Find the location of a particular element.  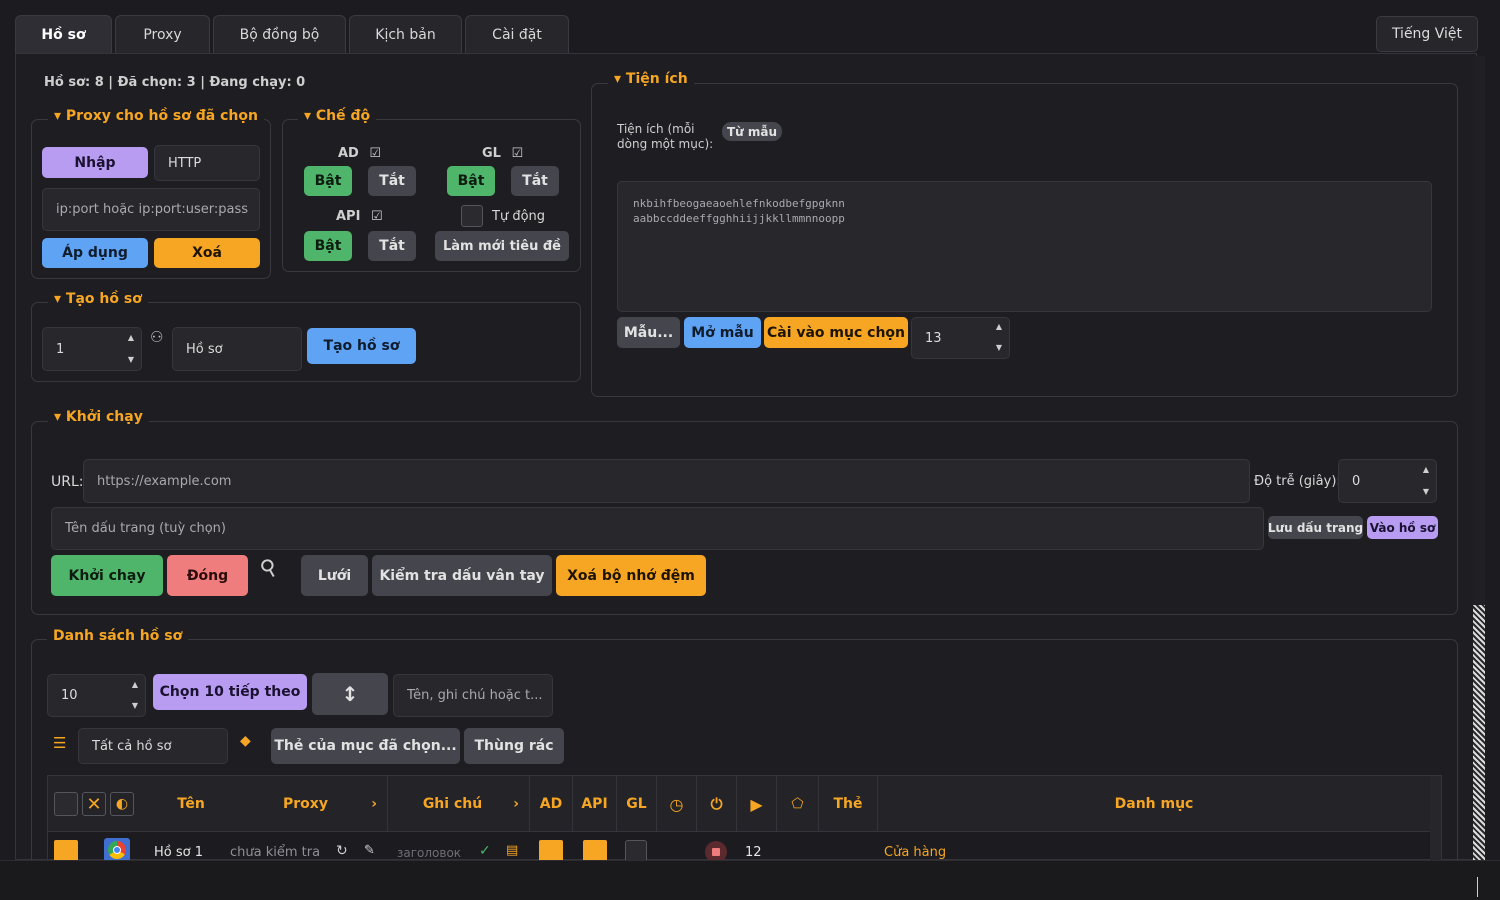

column-name: Tên is located at coordinates (191, 804).